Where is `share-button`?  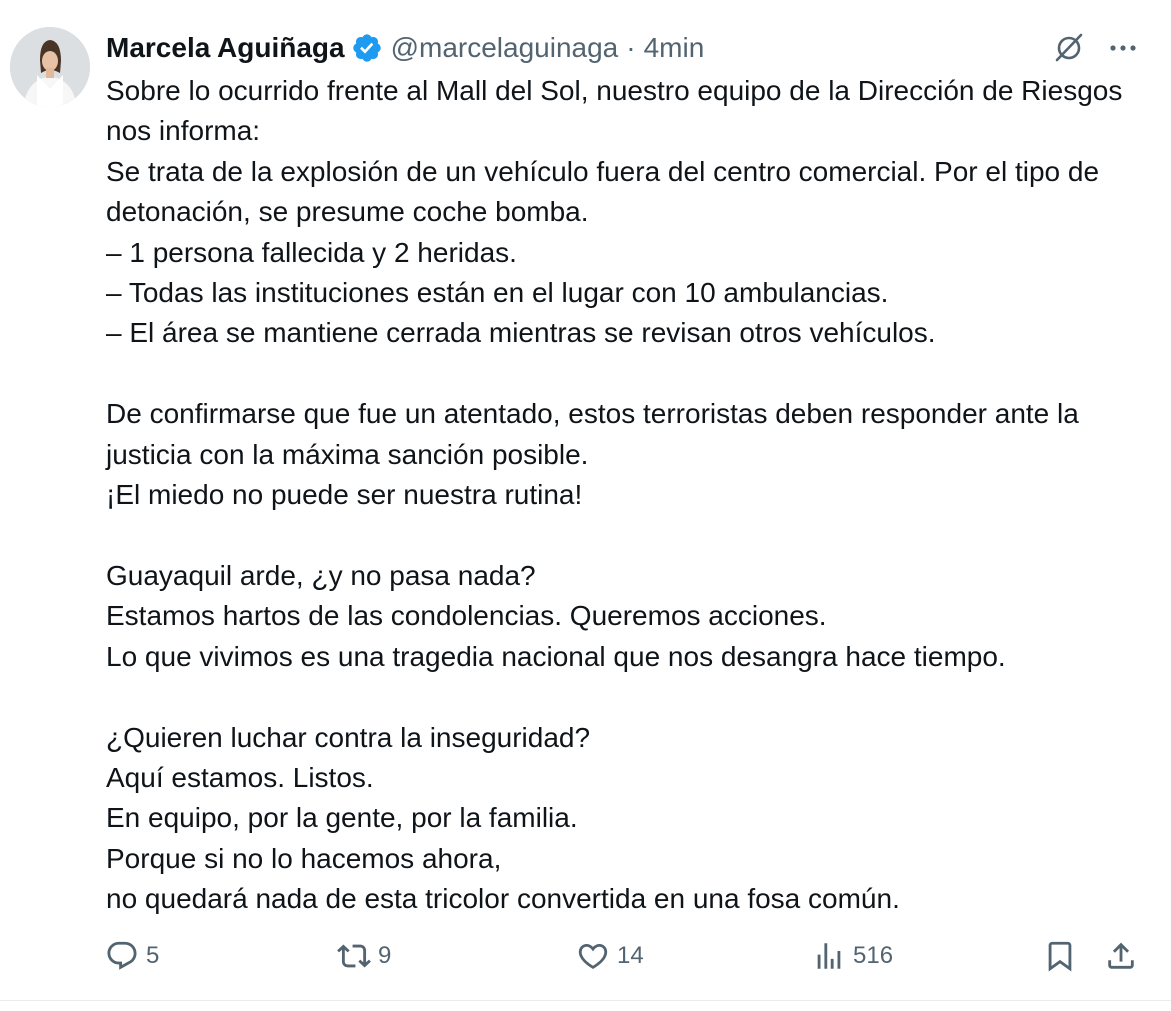
share-button is located at coordinates (1121, 956).